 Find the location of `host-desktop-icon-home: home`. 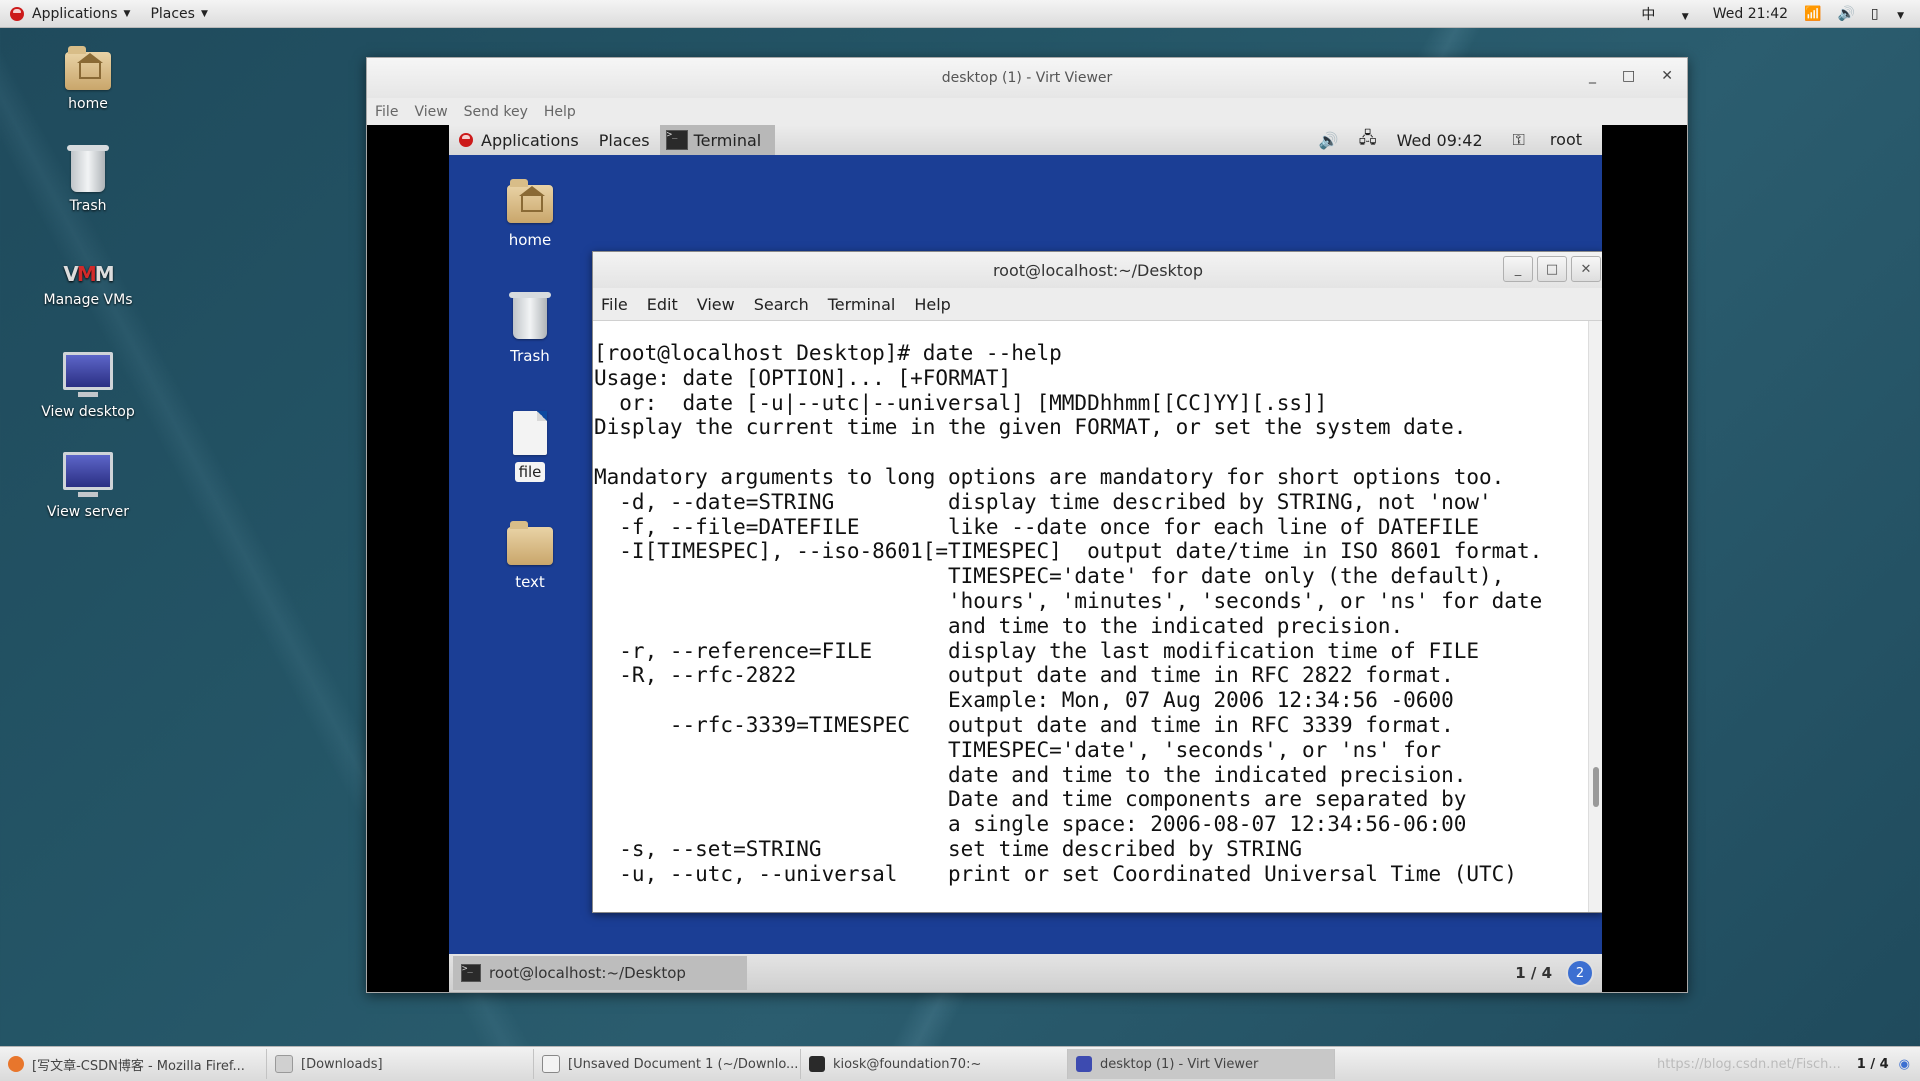

host-desktop-icon-home: home is located at coordinates (88, 79).